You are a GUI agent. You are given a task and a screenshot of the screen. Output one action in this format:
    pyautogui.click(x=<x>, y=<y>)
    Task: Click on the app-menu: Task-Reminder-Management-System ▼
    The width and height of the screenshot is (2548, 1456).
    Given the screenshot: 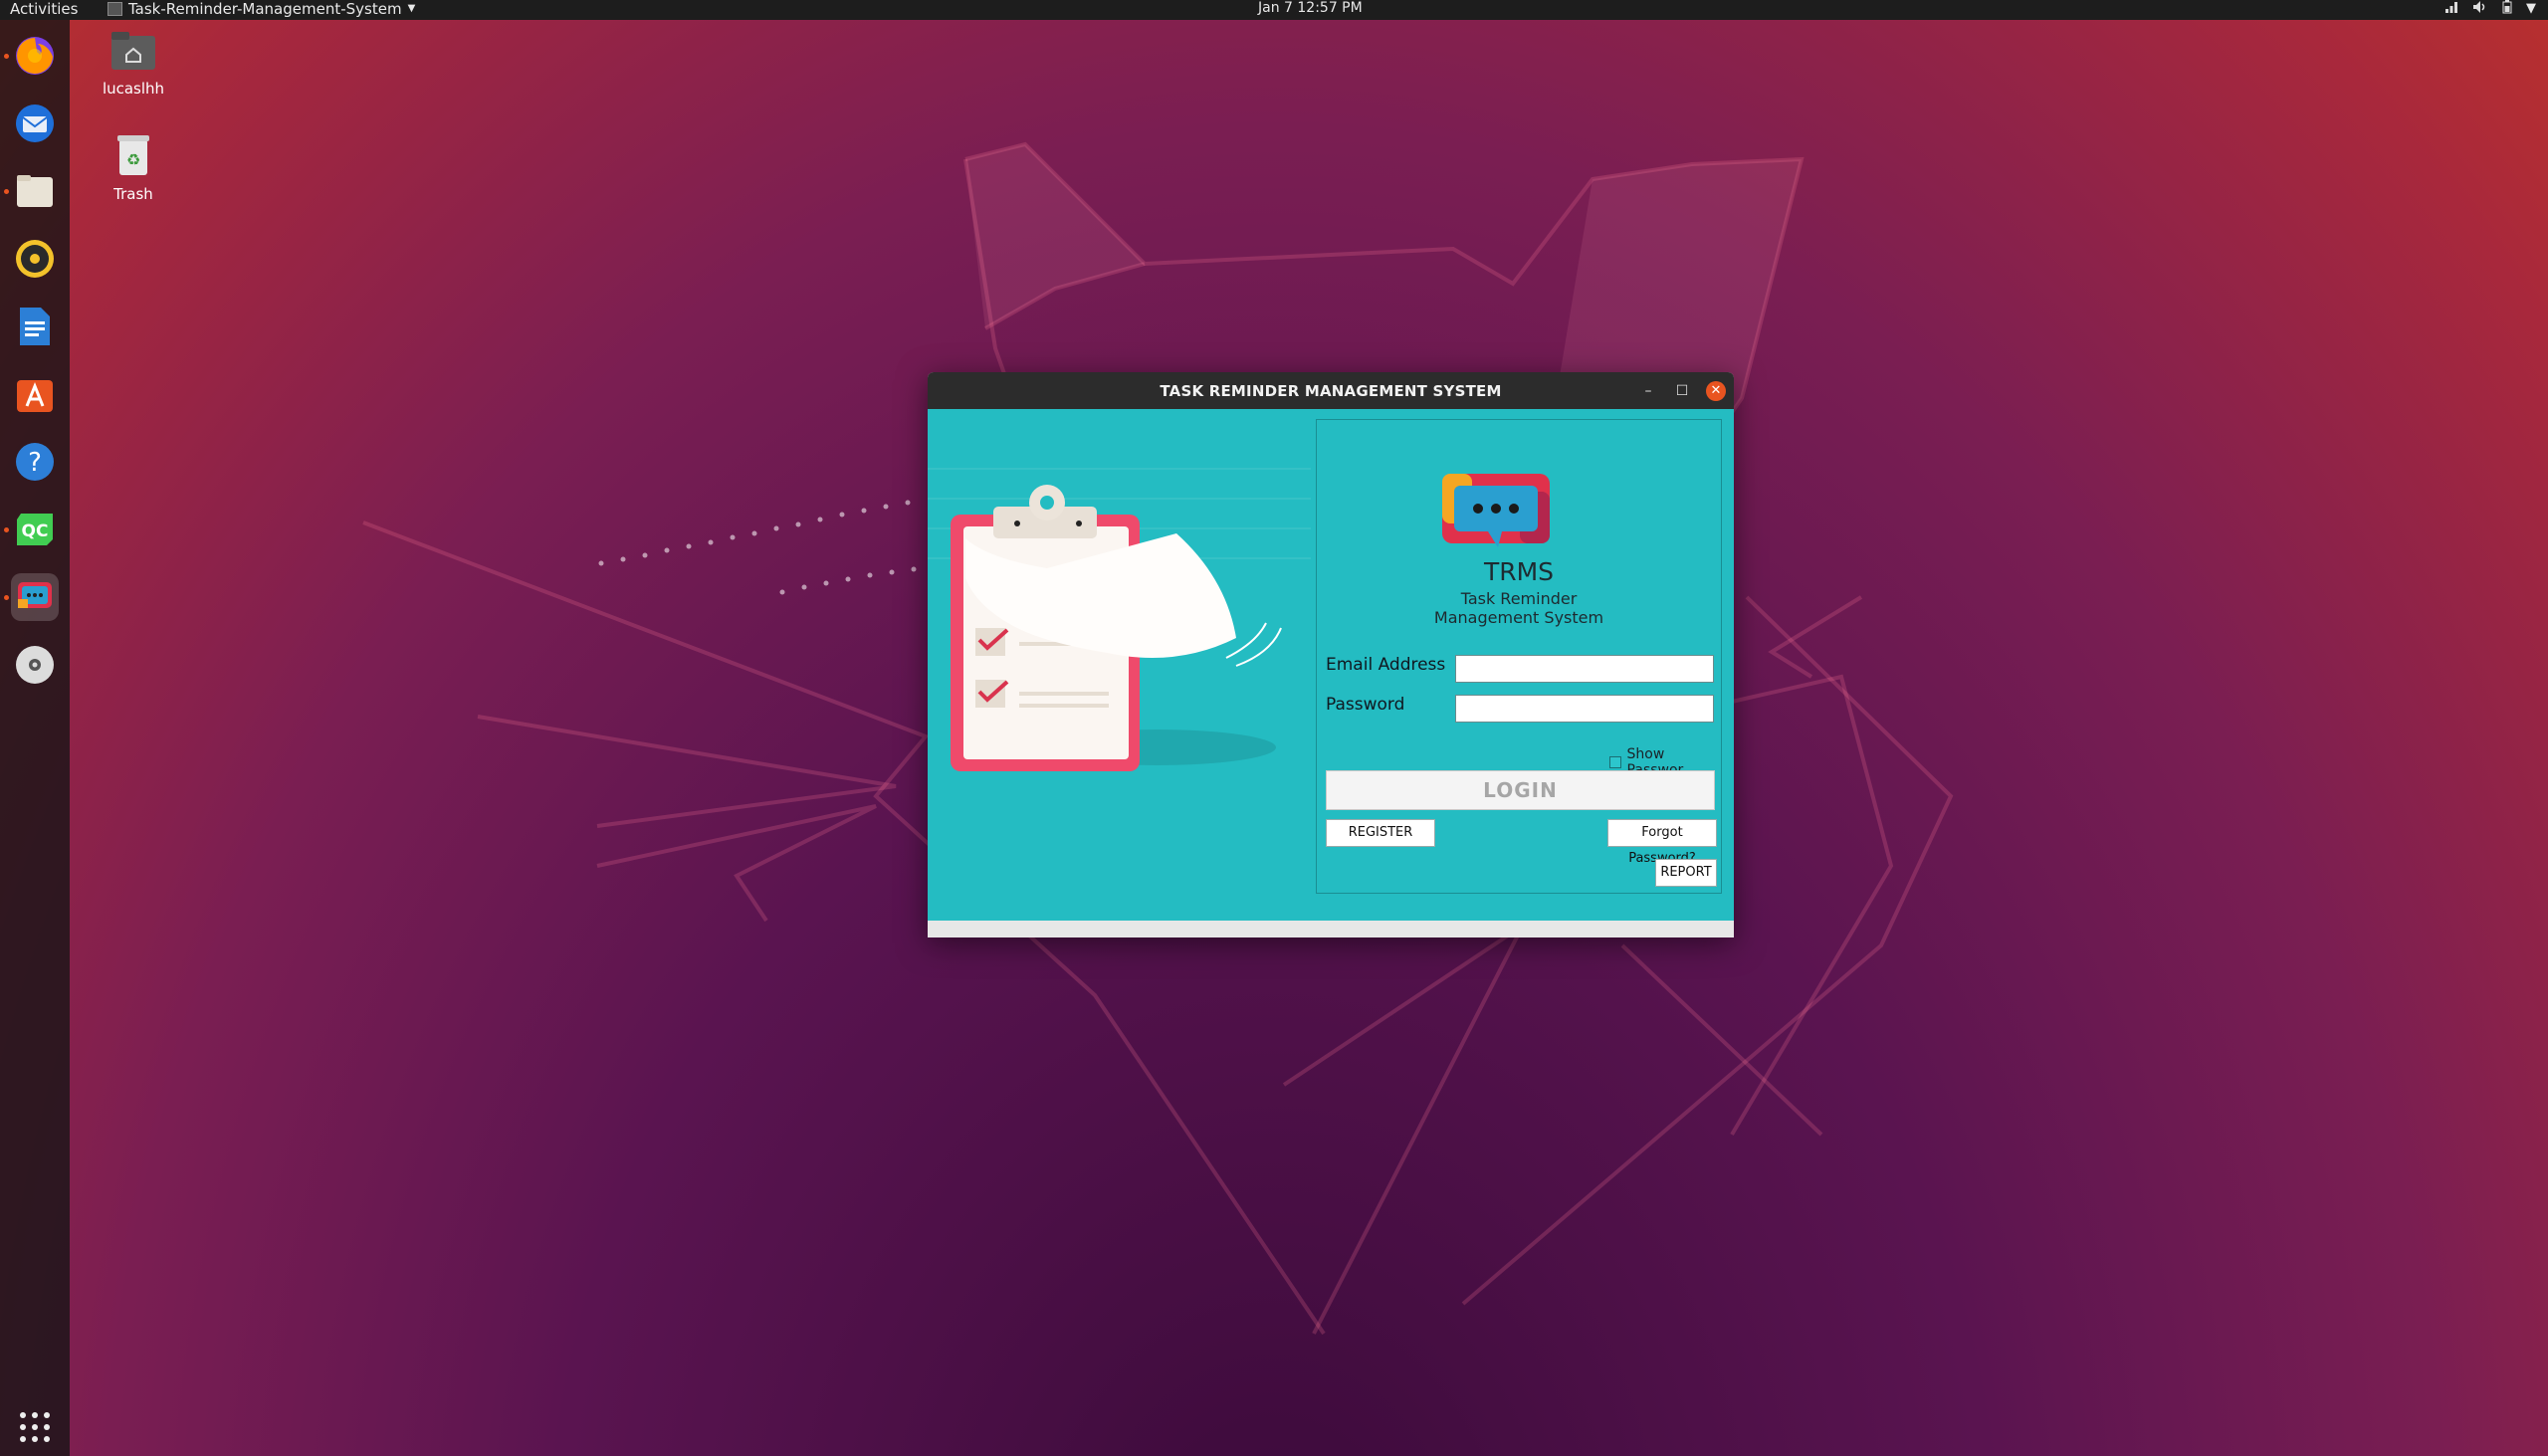 What is the action you would take?
    pyautogui.click(x=261, y=9)
    